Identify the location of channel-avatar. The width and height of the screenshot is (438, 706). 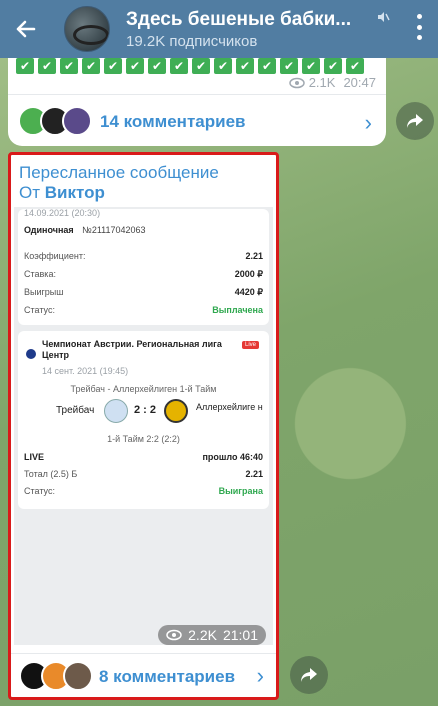
(87, 29).